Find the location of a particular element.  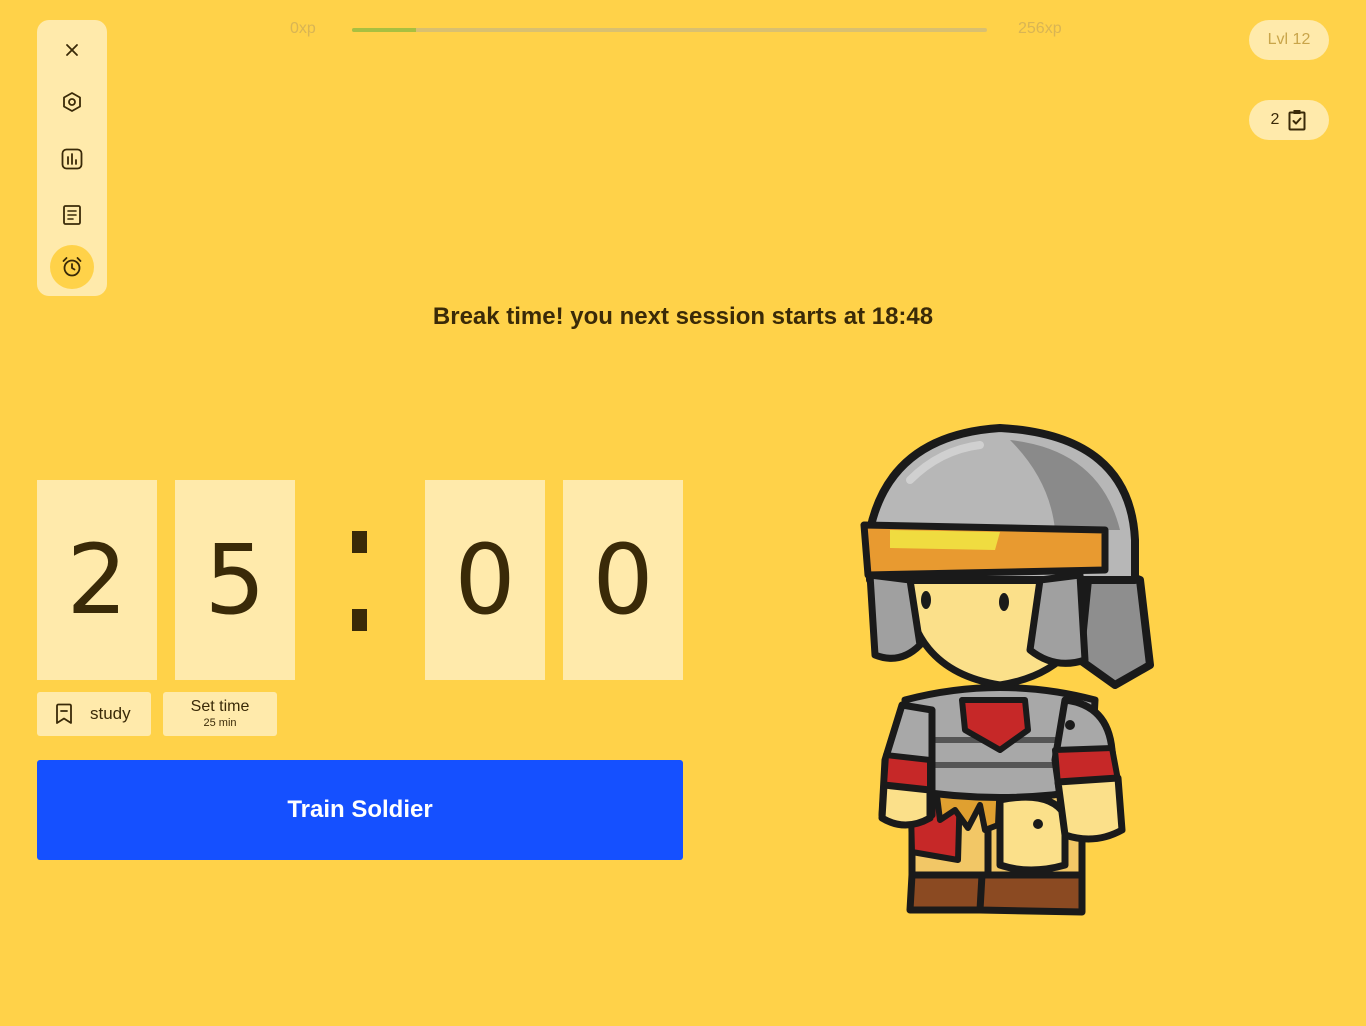

notes-icon is located at coordinates (72, 215).